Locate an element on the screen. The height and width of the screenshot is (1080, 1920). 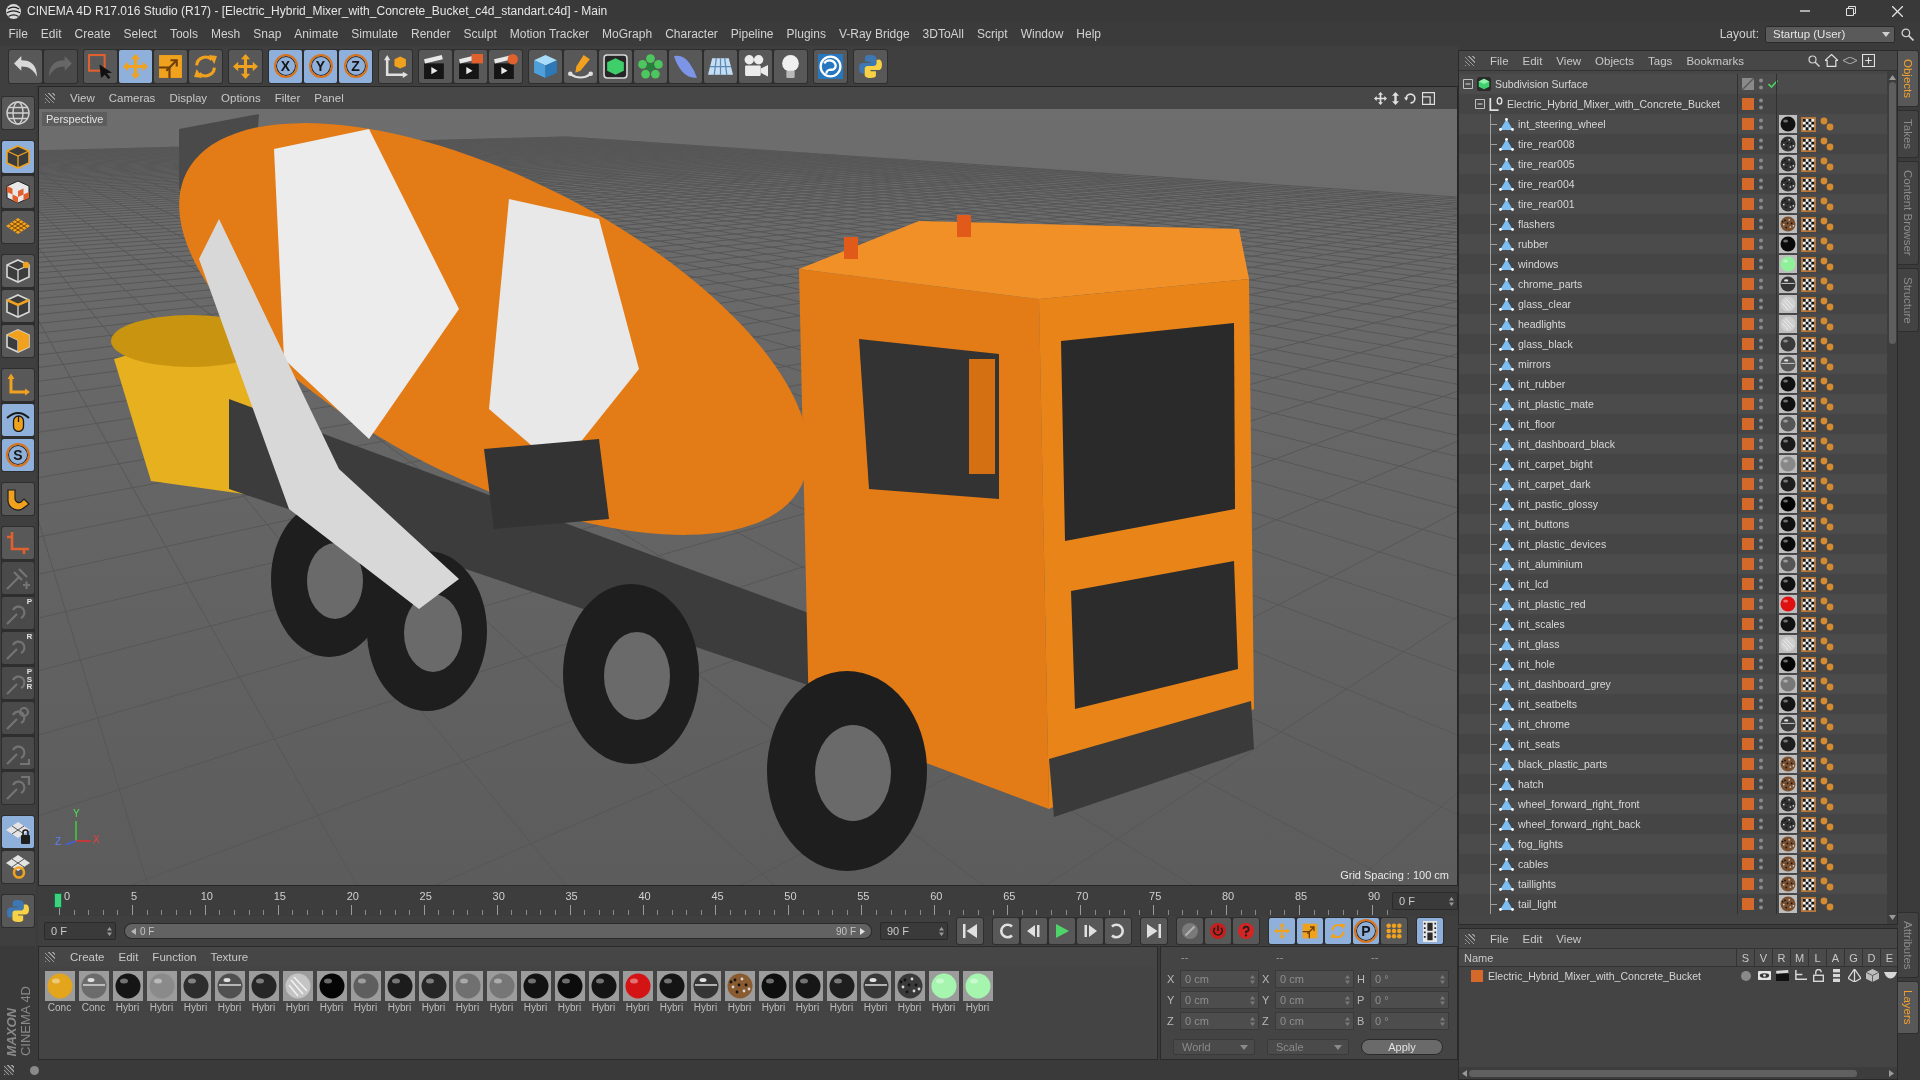
new-panel-icon is located at coordinates (1868, 60).